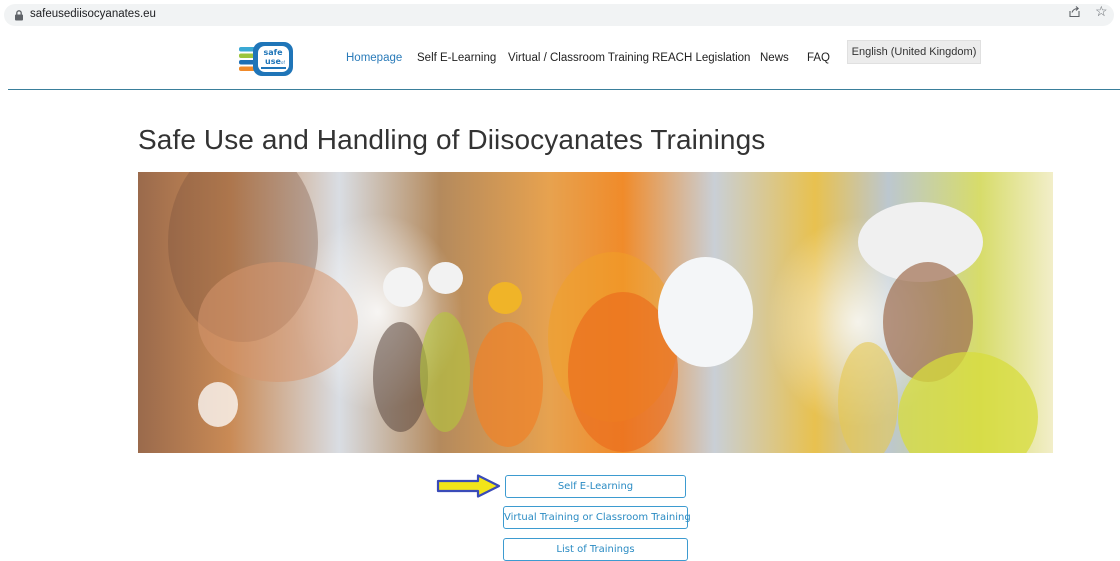 This screenshot has width=1120, height=561. What do you see at coordinates (273, 52) in the screenshot?
I see `svg-text: safe` at bounding box center [273, 52].